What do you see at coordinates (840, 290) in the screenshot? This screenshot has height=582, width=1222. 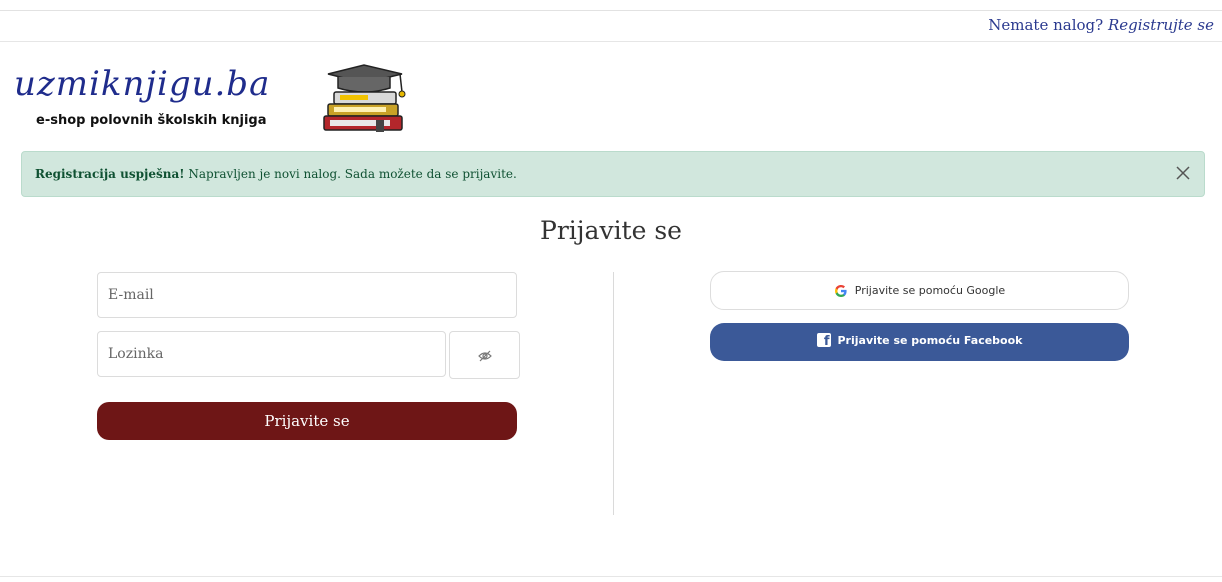 I see `google-icon` at bounding box center [840, 290].